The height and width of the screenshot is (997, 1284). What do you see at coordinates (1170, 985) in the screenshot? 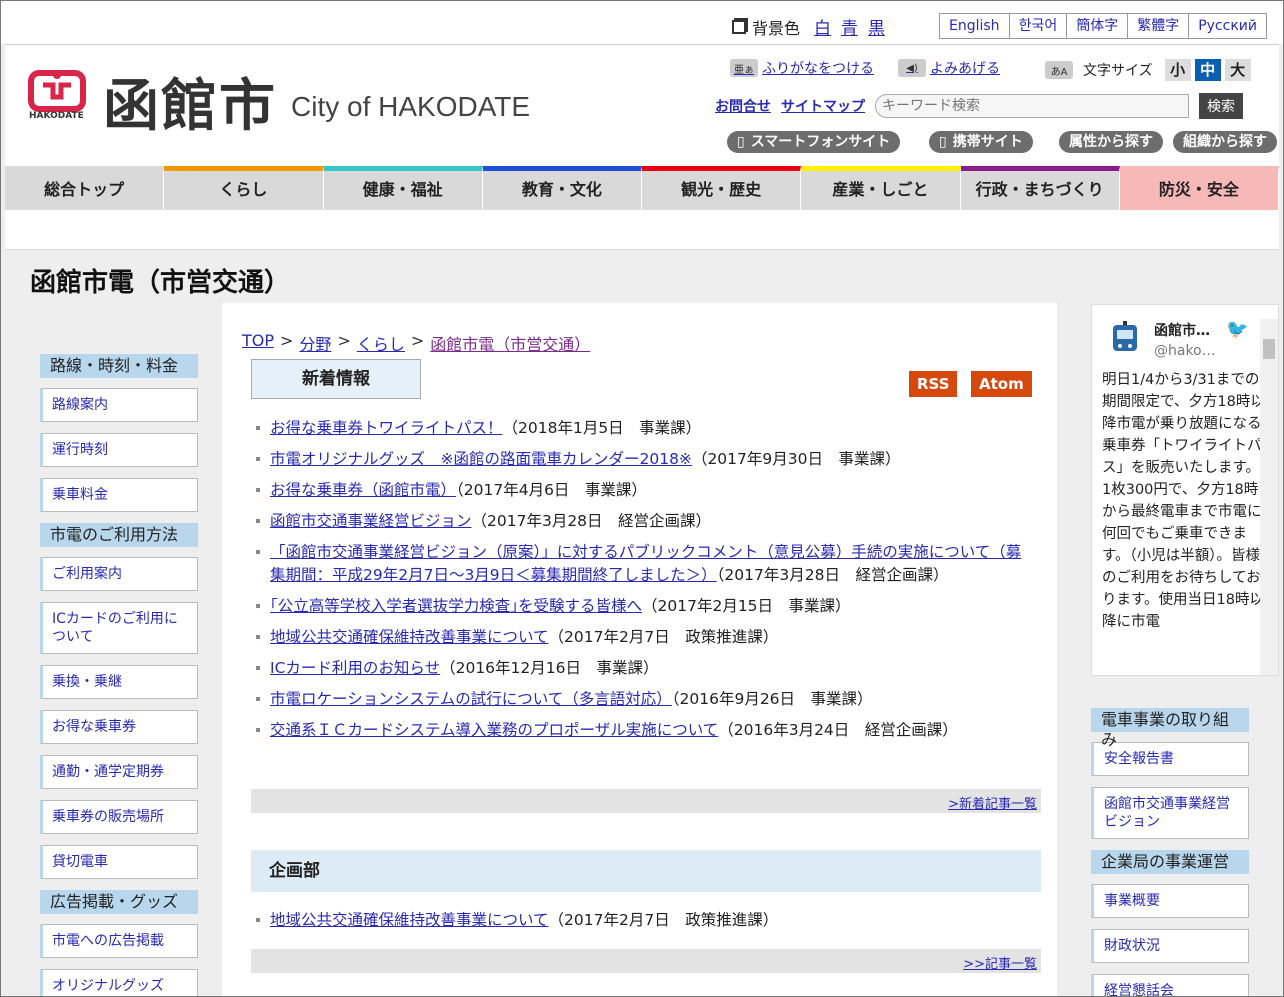
I see `right-sidebar-item: 経営懇話会` at bounding box center [1170, 985].